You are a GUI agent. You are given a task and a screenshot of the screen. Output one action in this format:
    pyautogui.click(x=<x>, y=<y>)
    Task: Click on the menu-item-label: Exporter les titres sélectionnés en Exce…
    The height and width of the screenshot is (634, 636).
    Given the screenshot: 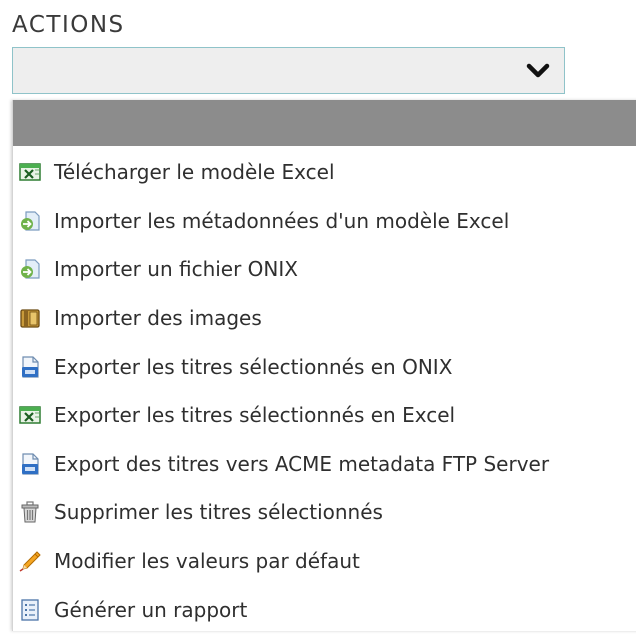 What is the action you would take?
    pyautogui.click(x=255, y=415)
    